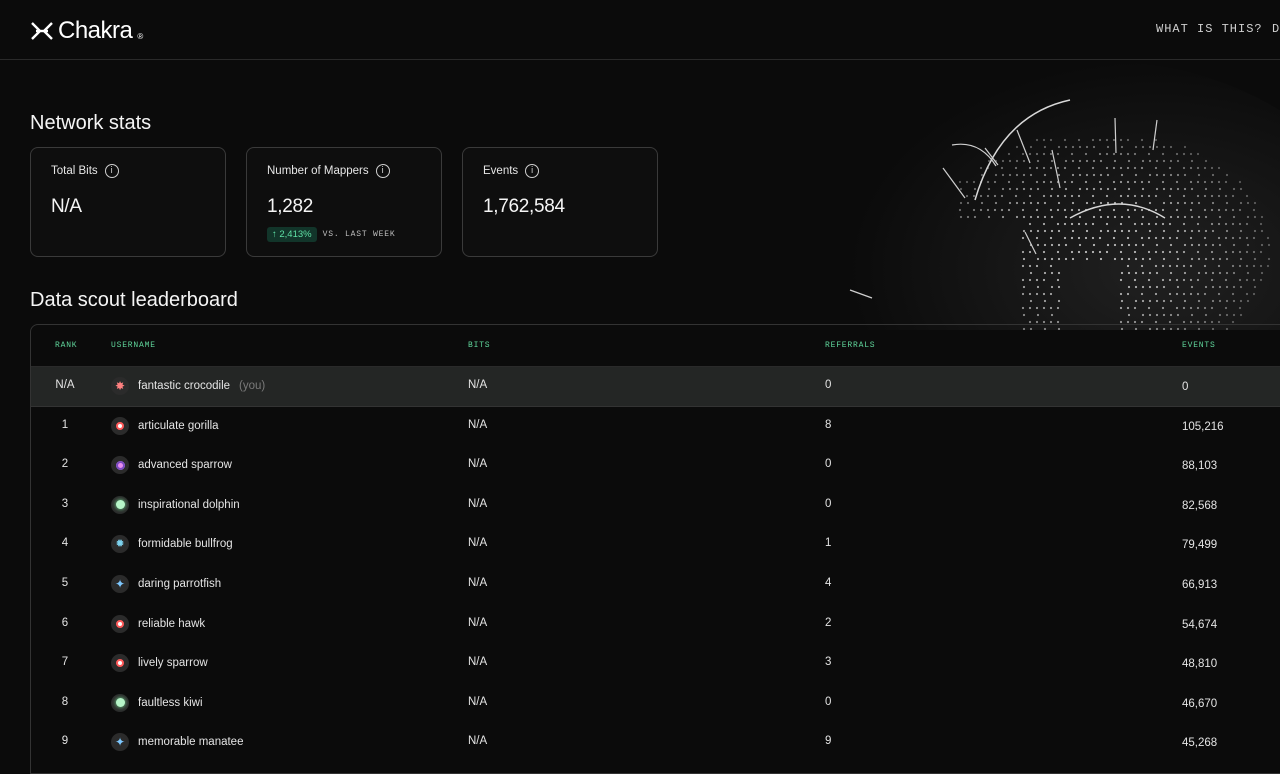 The image size is (1280, 774). I want to click on username: memorable manatee, so click(191, 742).